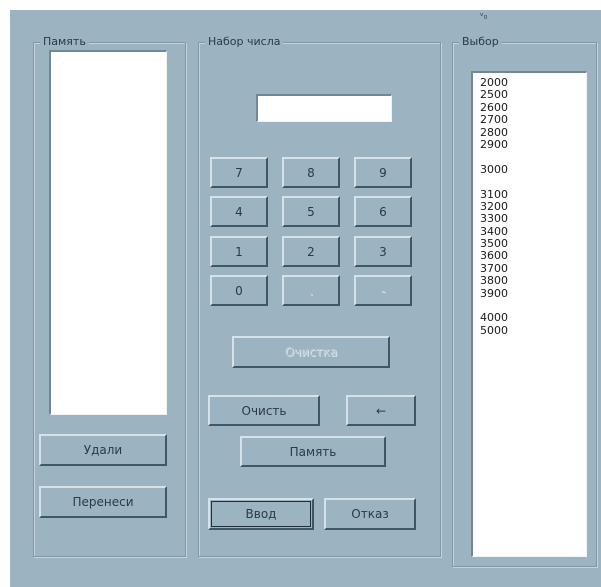 Image resolution: width=601 pixels, height=587 pixels. Describe the element at coordinates (533, 94) in the screenshot. I see `choice-item: 2500` at that location.